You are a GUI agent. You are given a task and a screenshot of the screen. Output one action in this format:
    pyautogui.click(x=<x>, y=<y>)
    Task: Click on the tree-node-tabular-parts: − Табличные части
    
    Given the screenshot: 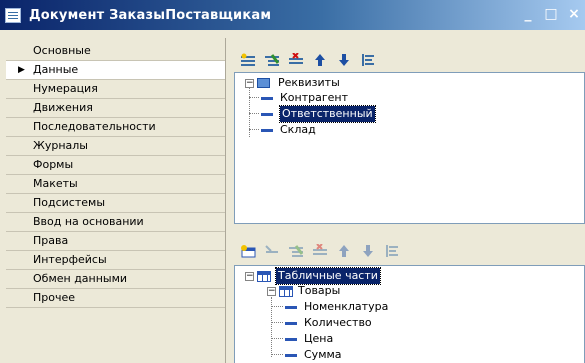 What is the action you would take?
    pyautogui.click(x=313, y=276)
    